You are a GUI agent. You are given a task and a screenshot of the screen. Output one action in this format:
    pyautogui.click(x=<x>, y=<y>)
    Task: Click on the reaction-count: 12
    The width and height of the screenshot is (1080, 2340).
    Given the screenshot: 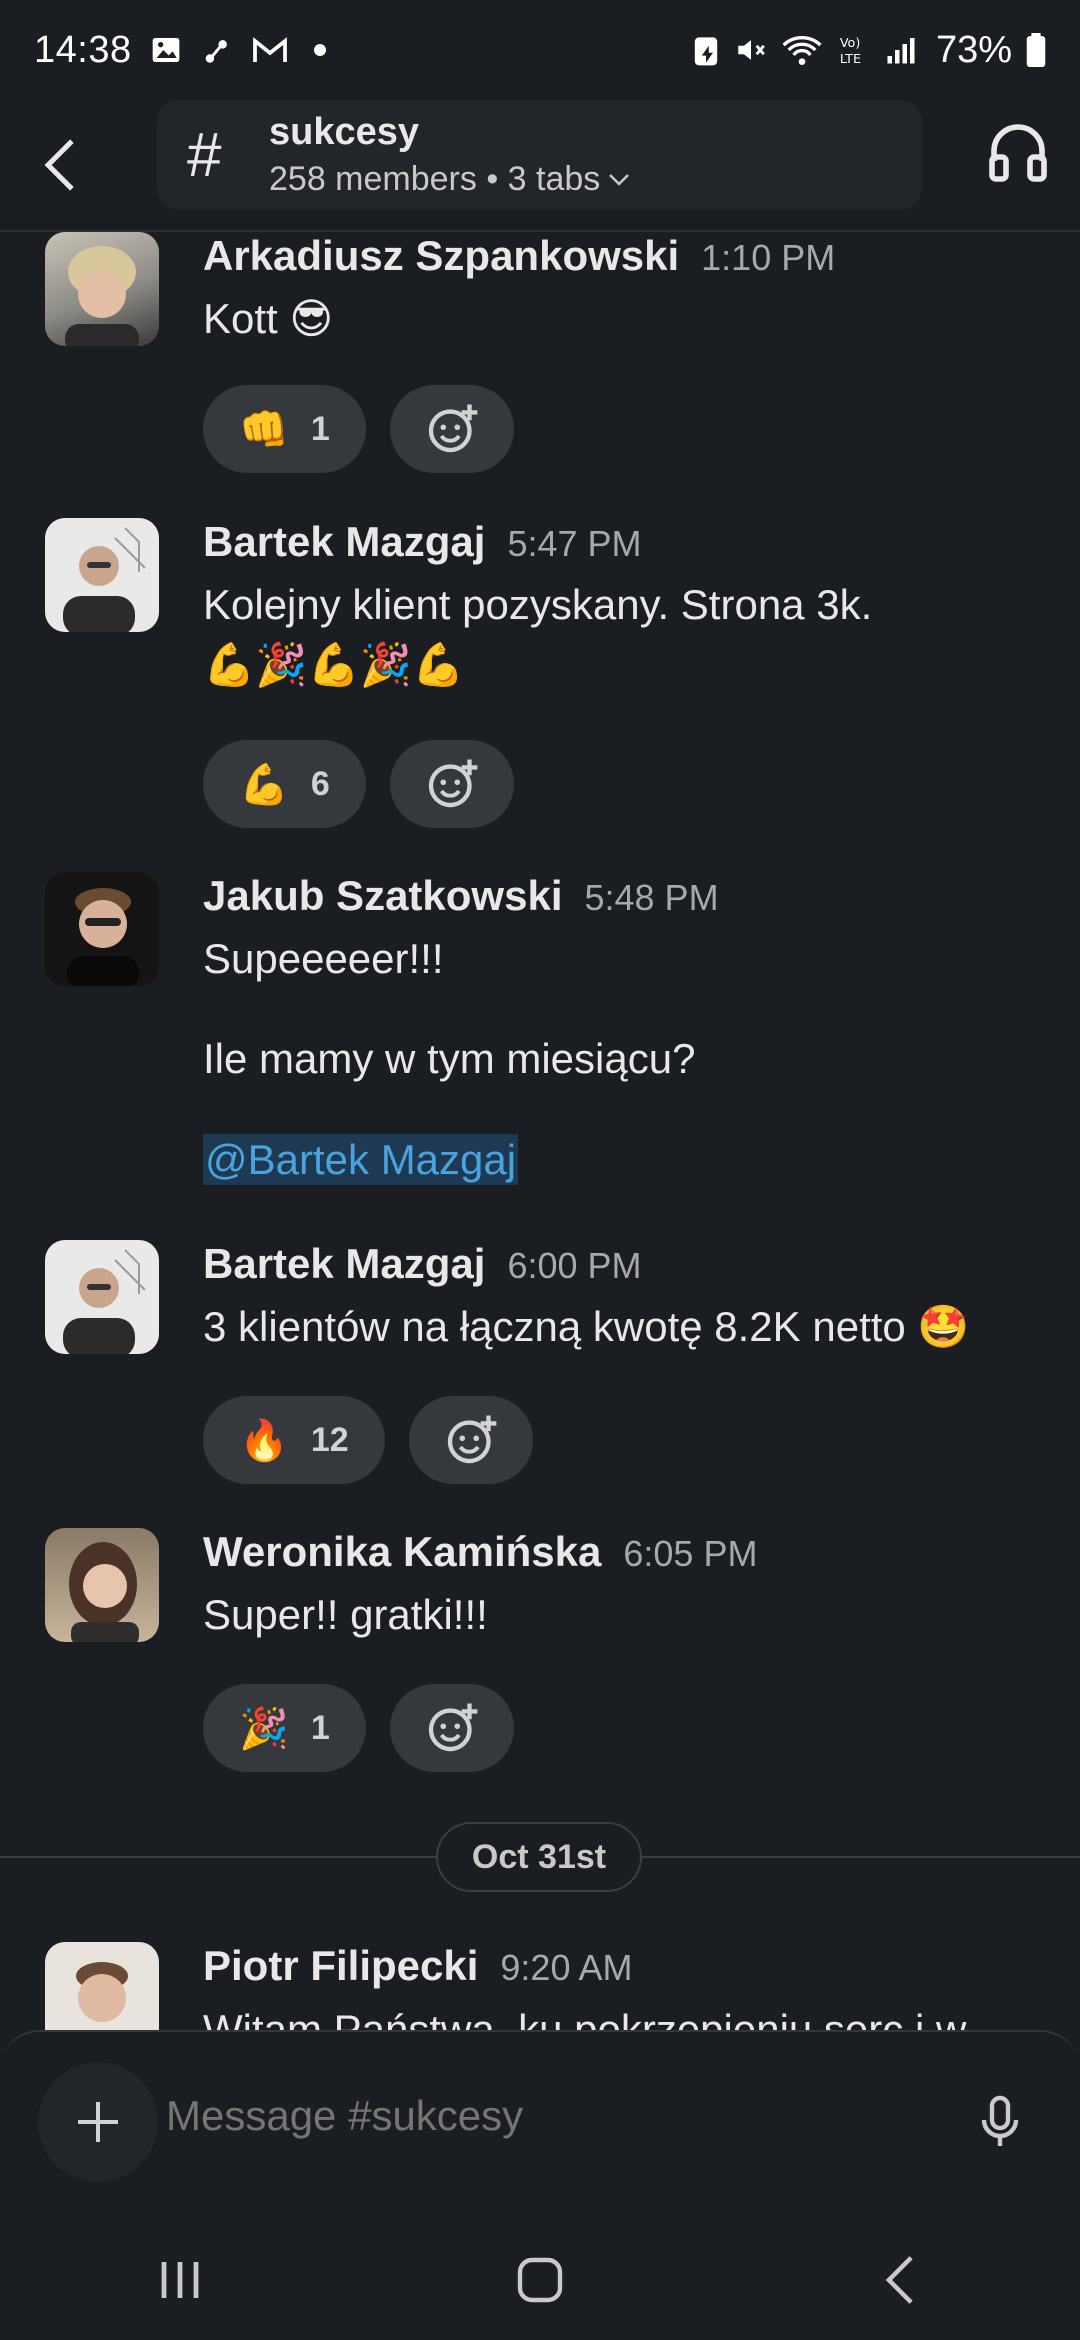 What is the action you would take?
    pyautogui.click(x=329, y=1439)
    